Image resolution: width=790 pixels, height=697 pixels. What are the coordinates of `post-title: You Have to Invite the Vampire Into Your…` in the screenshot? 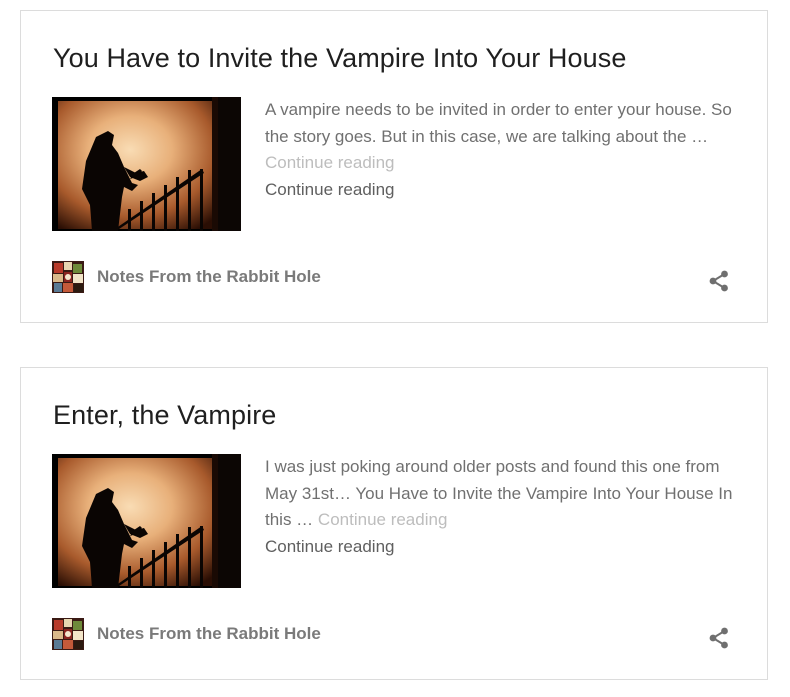 It's located at (339, 58).